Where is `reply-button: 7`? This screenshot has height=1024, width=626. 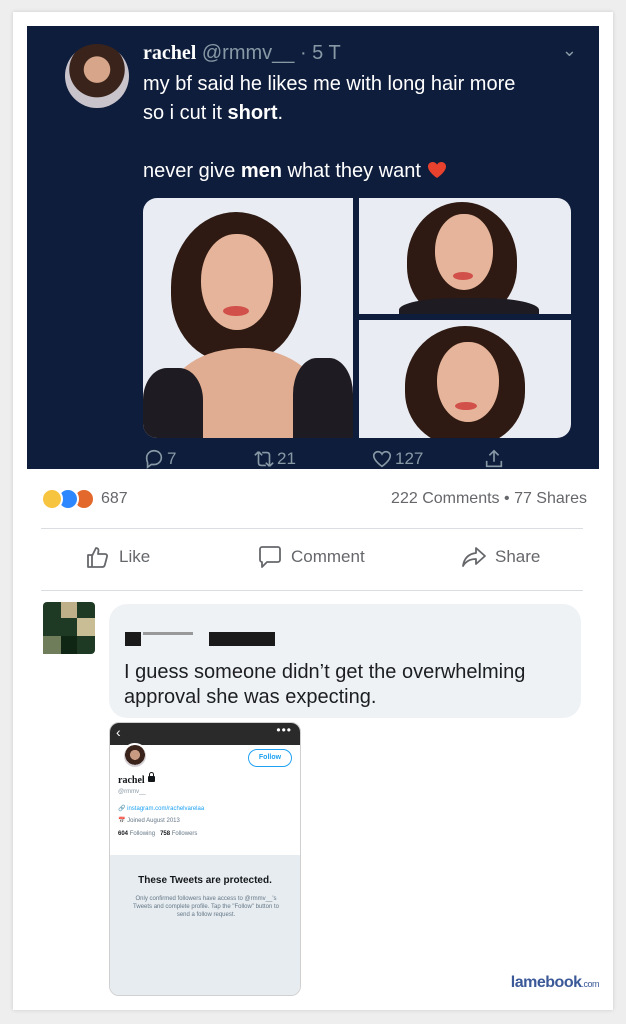
reply-button: 7 is located at coordinates (159, 459).